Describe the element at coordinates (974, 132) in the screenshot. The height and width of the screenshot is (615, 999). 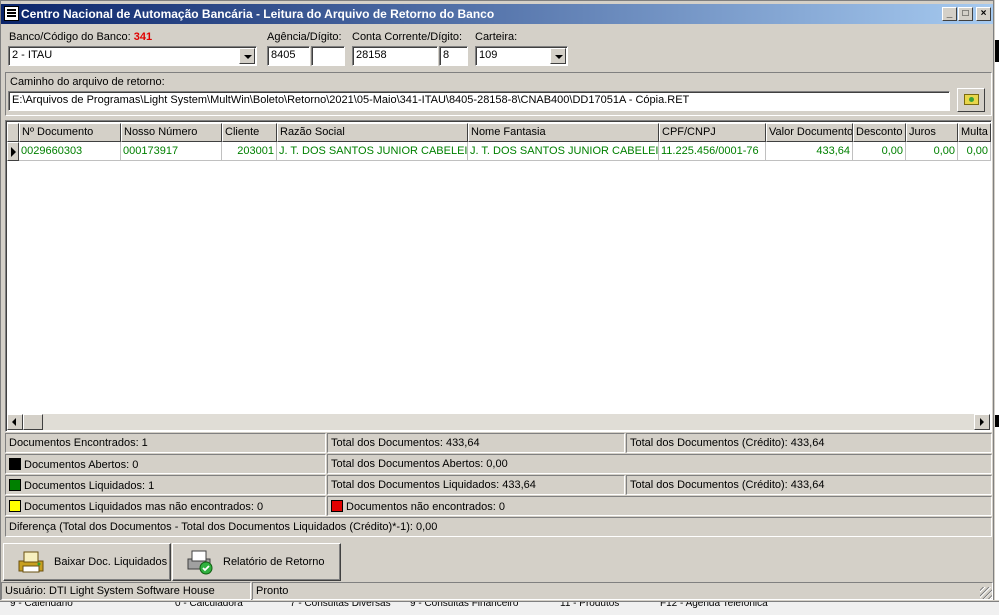
I see `col-multa: Multa` at that location.